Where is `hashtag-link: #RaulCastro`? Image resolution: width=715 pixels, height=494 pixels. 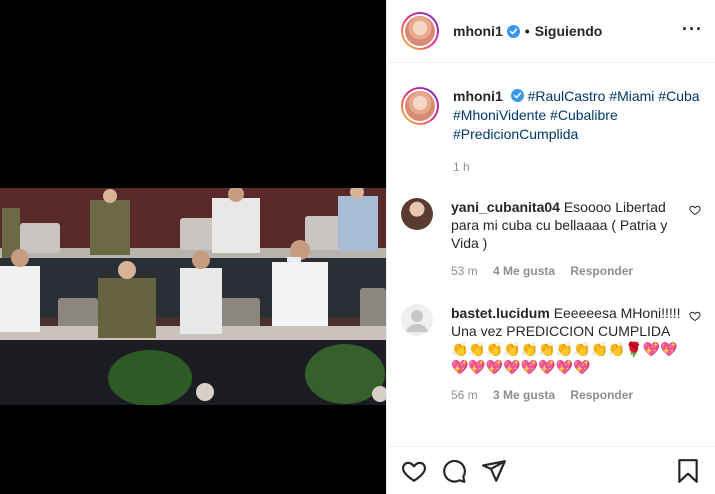 hashtag-link: #RaulCastro is located at coordinates (567, 96).